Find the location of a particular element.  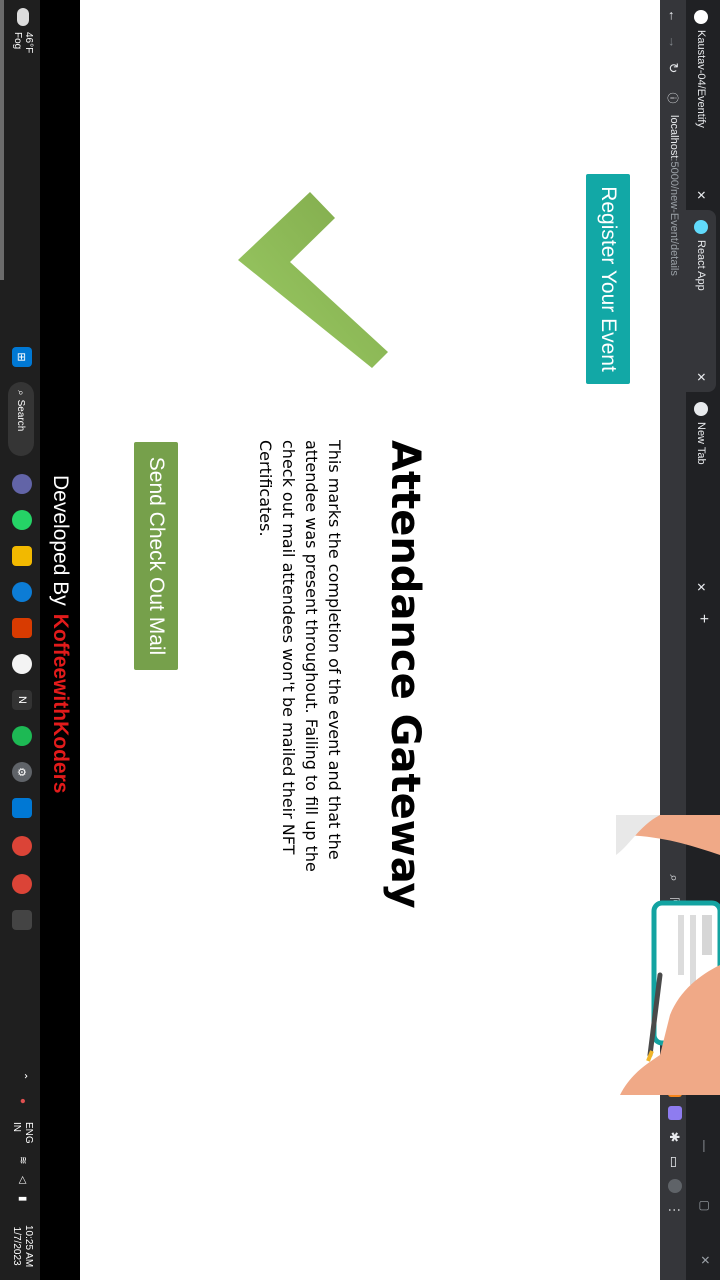

settings-gear-icon: ⚙ is located at coordinates (22, 772).